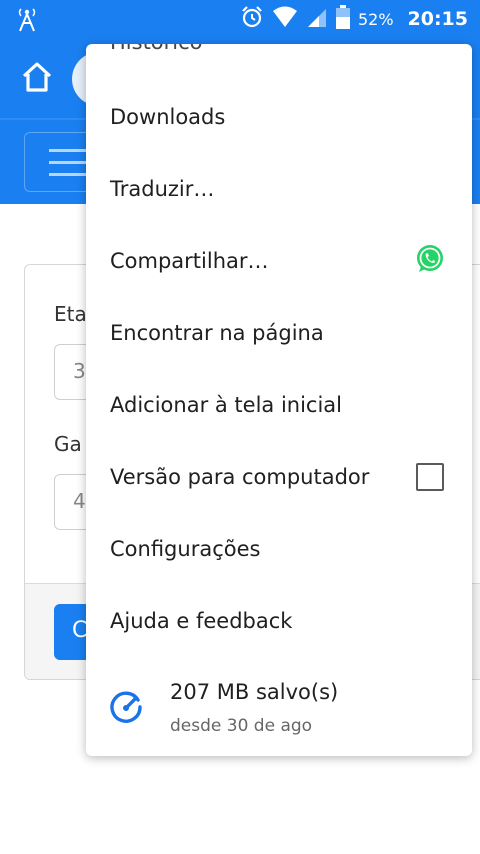 The image size is (480, 854). What do you see at coordinates (68, 444) in the screenshot?
I see `form-label-2: Ga` at bounding box center [68, 444].